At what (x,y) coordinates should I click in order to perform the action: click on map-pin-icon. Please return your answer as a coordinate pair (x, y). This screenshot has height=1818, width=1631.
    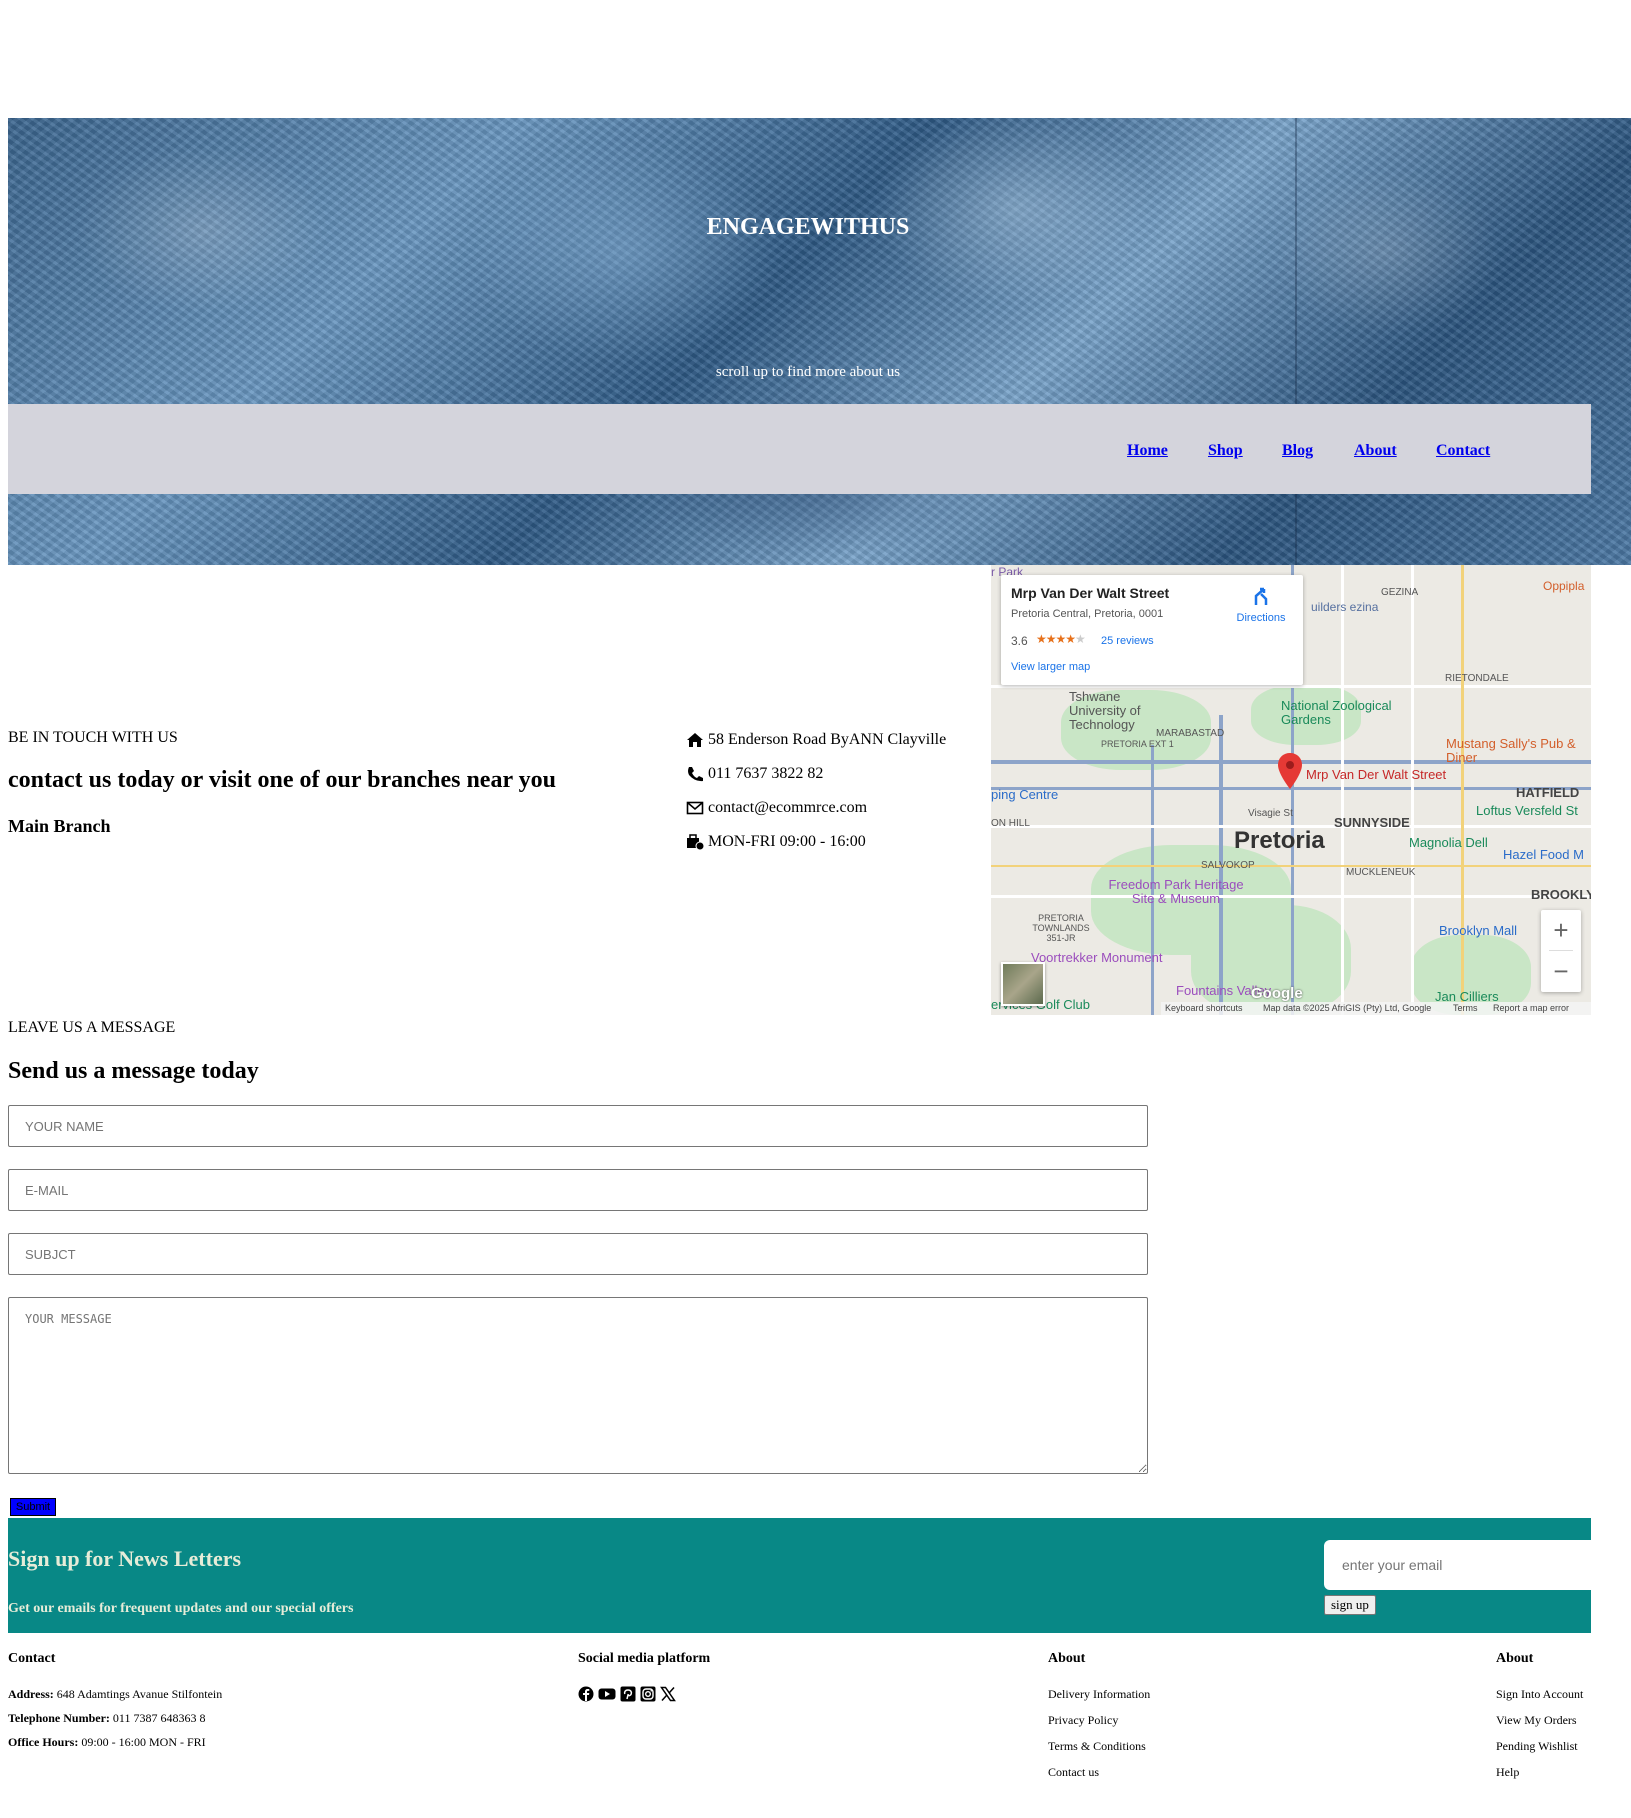
    Looking at the image, I should click on (1290, 771).